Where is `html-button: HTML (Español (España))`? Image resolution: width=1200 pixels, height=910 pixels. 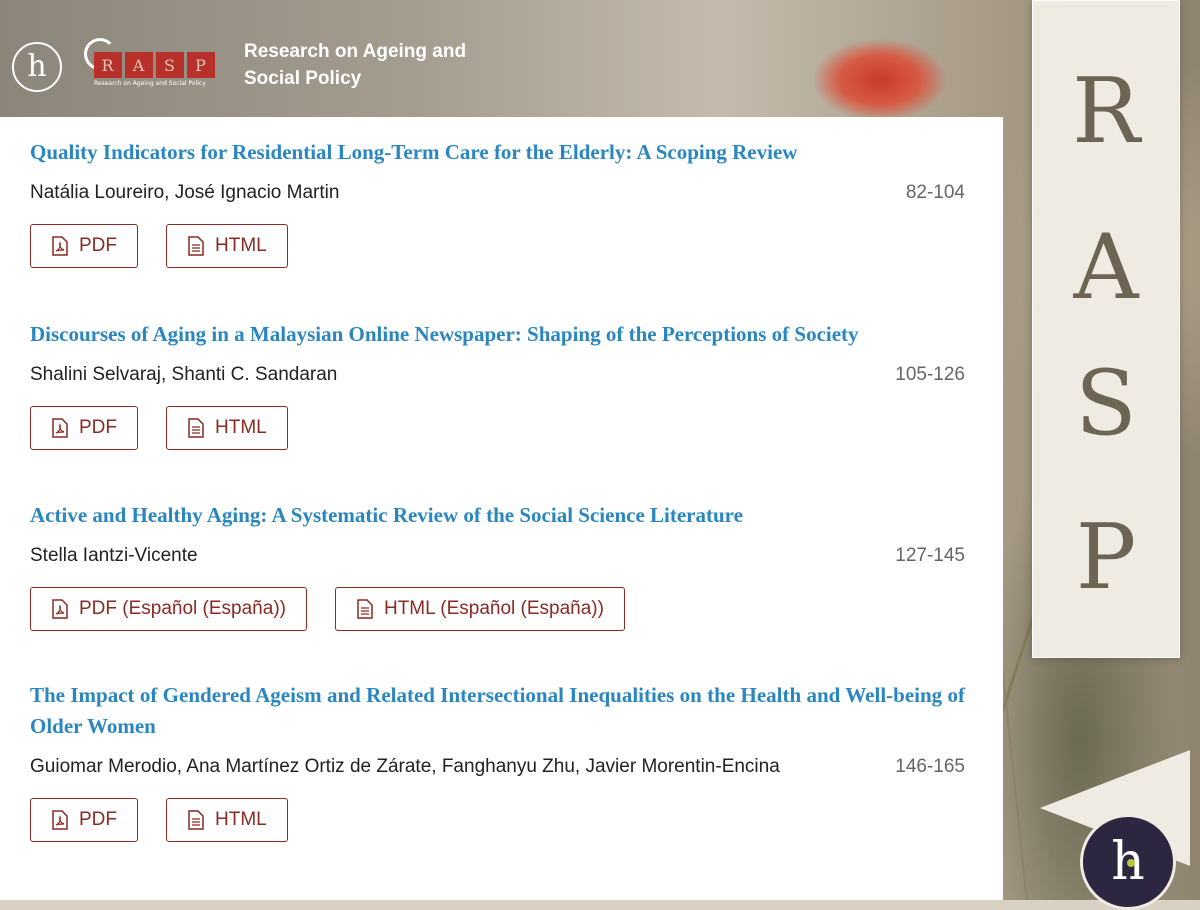 html-button: HTML (Español (España)) is located at coordinates (479, 609).